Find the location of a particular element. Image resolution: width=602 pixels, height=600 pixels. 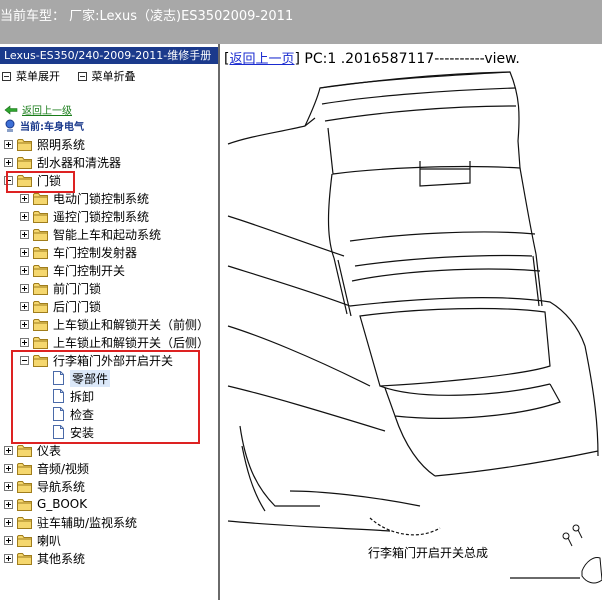

tree-item-label: 智能上车和起动系统 is located at coordinates (107, 234).